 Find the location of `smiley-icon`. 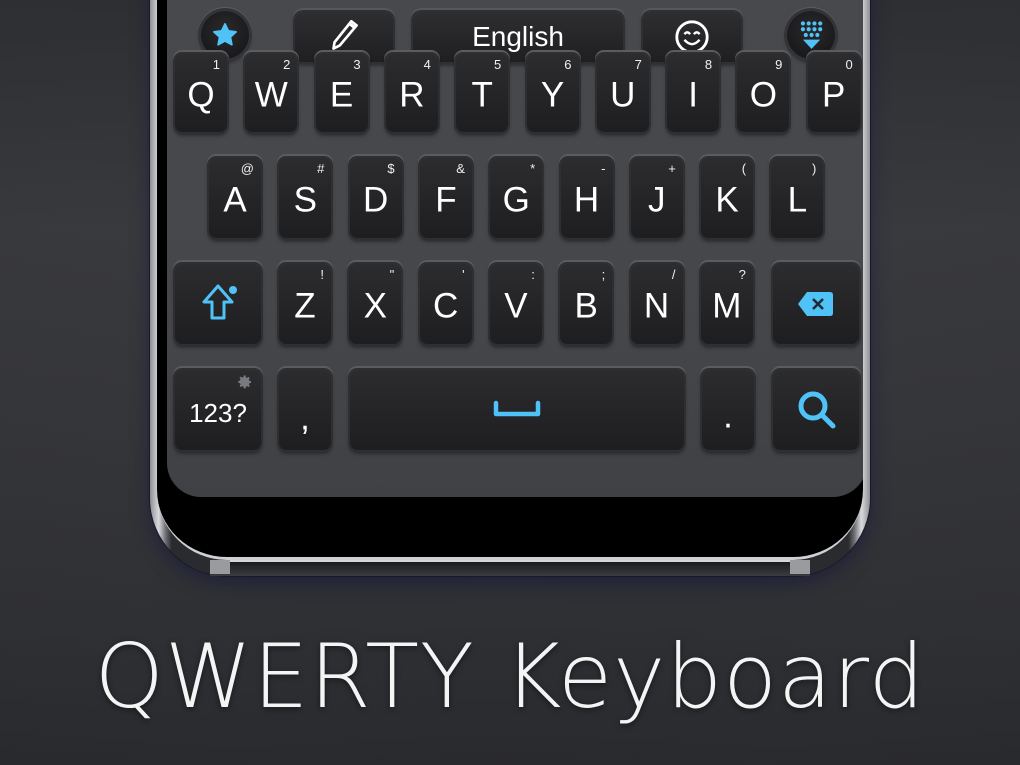

smiley-icon is located at coordinates (692, 37).